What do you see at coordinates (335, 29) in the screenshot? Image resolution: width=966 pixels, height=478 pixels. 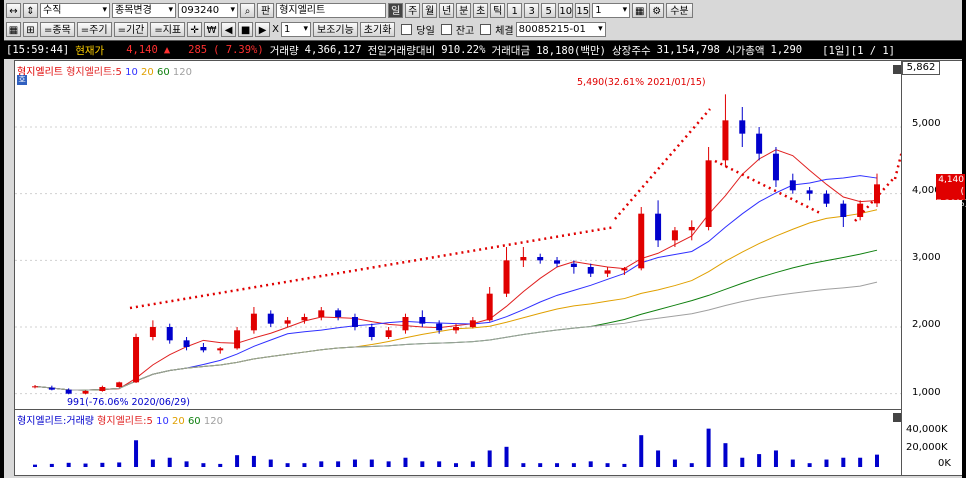 I see `aux-button: 보조기능` at bounding box center [335, 29].